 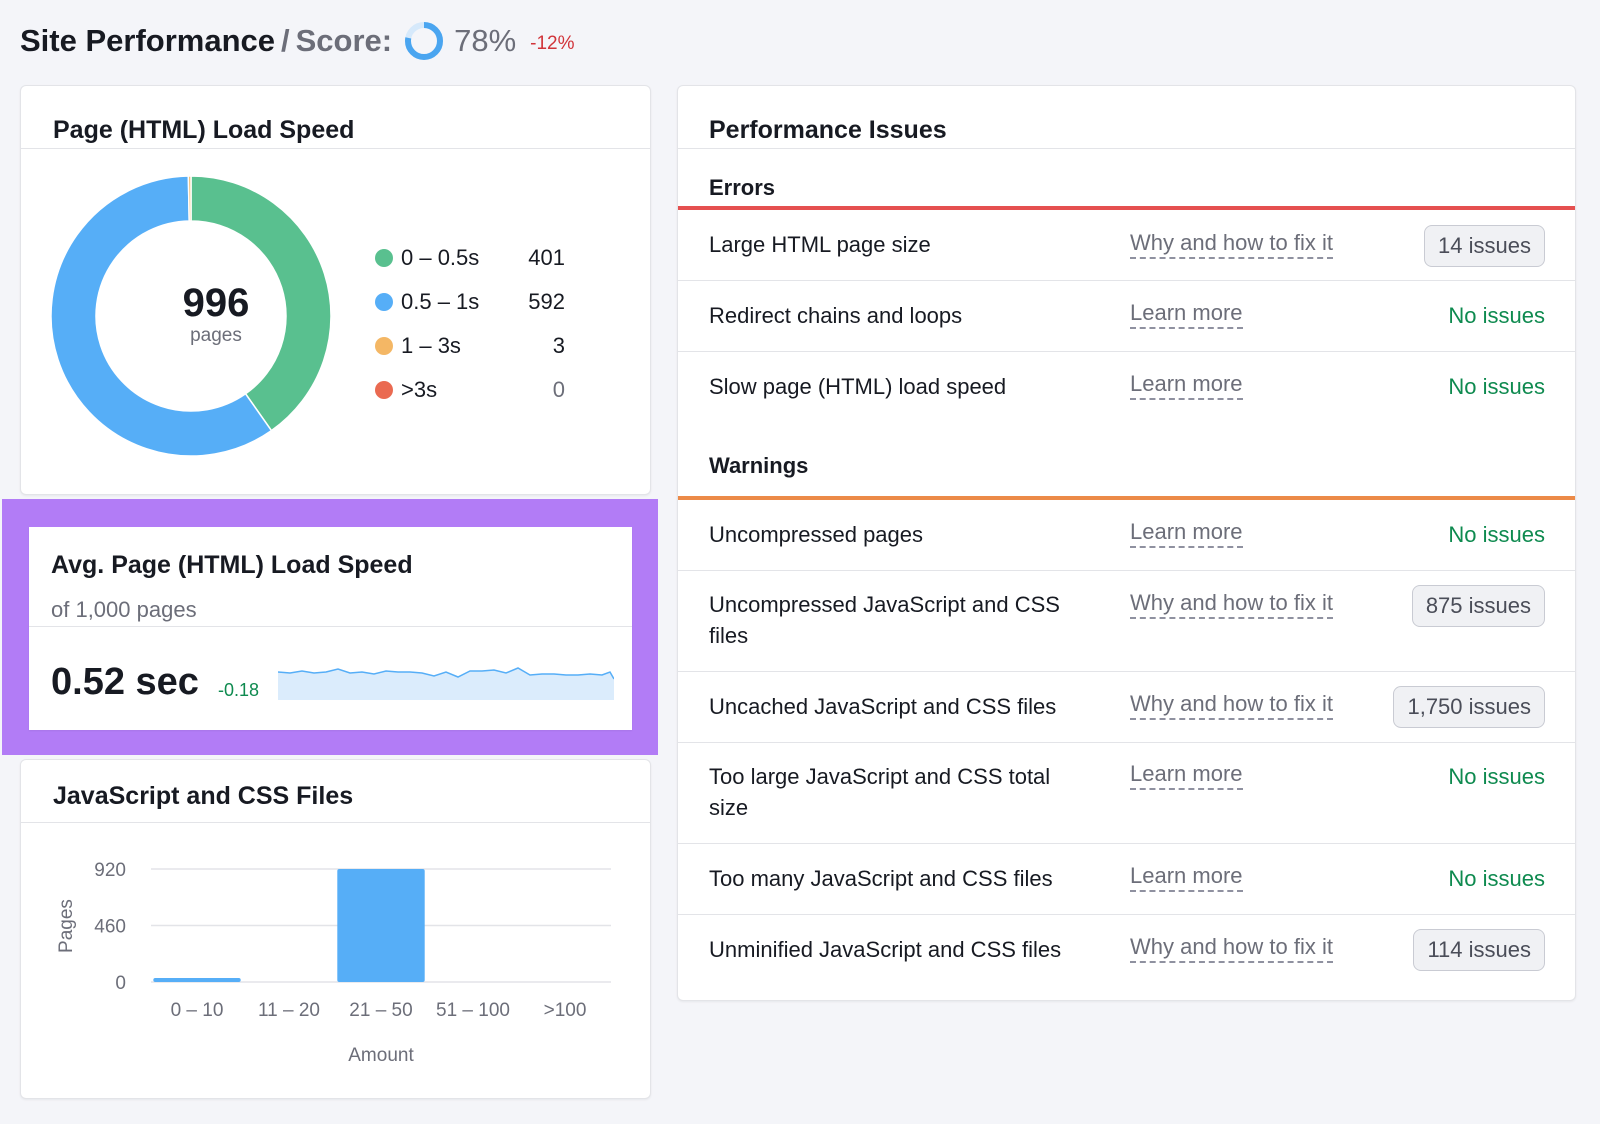 I want to click on issue-name: Slow page (HTML) load speed, so click(x=858, y=386).